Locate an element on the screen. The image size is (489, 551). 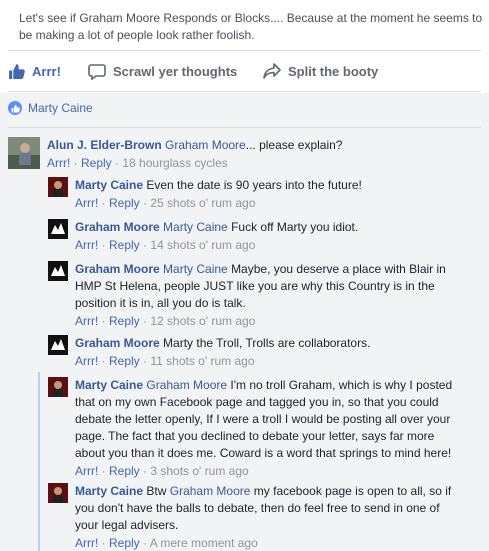
comment-button: Scrawl yer thoughts is located at coordinates (162, 71).